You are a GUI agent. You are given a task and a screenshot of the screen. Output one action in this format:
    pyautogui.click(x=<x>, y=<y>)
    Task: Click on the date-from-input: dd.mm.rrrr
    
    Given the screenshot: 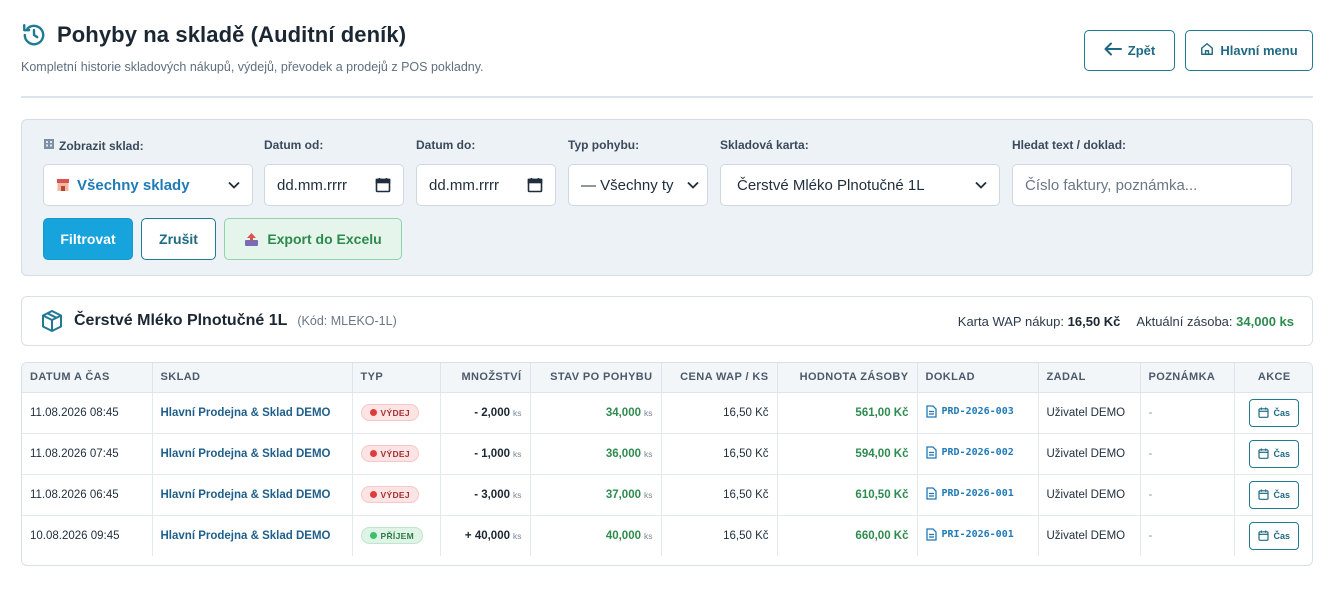 What is the action you would take?
    pyautogui.click(x=334, y=185)
    